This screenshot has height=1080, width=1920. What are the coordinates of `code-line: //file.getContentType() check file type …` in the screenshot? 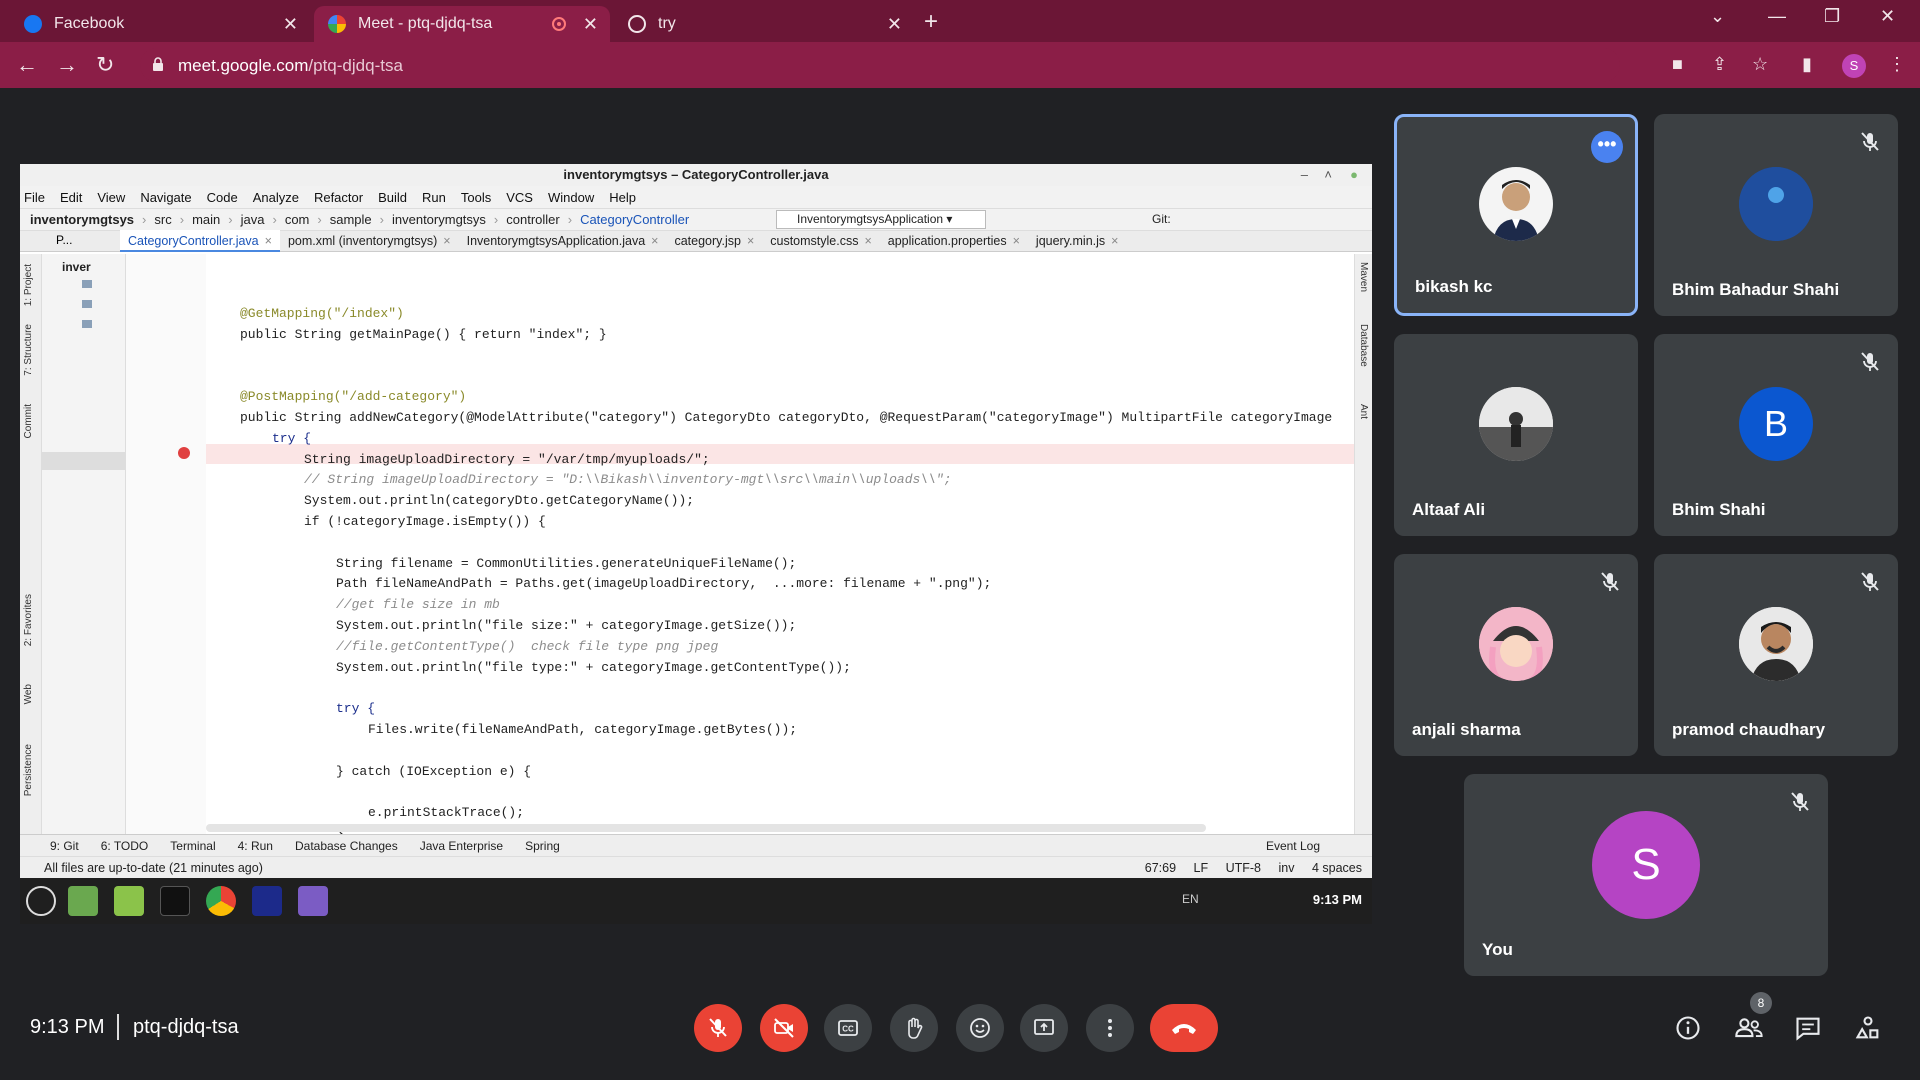 It's located at (527, 647).